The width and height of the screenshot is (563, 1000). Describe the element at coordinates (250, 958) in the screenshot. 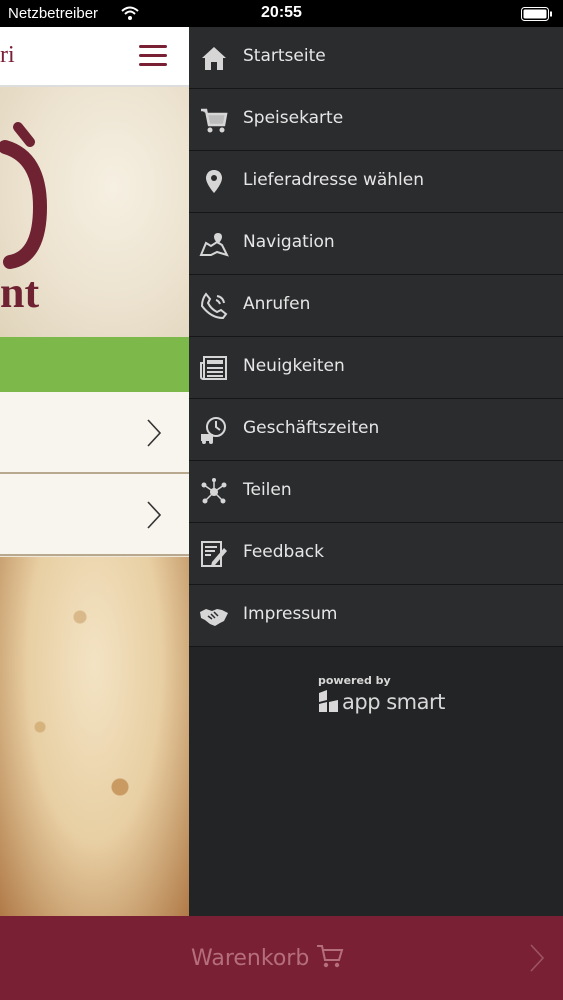

I see `cart-label: Warenkorb` at that location.